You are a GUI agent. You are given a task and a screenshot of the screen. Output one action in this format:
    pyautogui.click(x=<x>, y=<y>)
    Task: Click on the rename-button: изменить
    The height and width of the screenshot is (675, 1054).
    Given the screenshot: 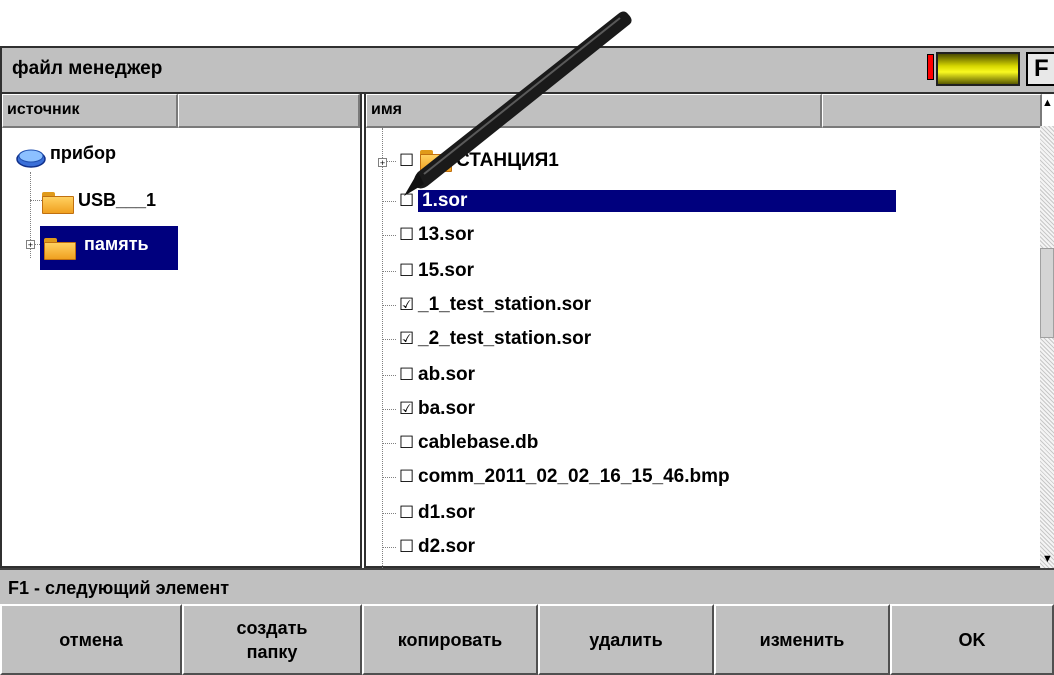 What is the action you would take?
    pyautogui.click(x=802, y=639)
    